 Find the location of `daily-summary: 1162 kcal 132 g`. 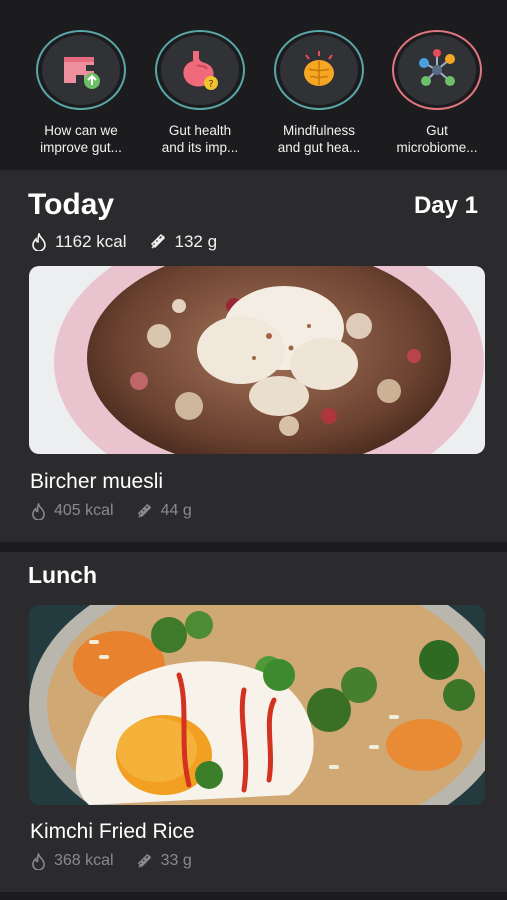

daily-summary: 1162 kcal 132 g is located at coordinates (135, 242).